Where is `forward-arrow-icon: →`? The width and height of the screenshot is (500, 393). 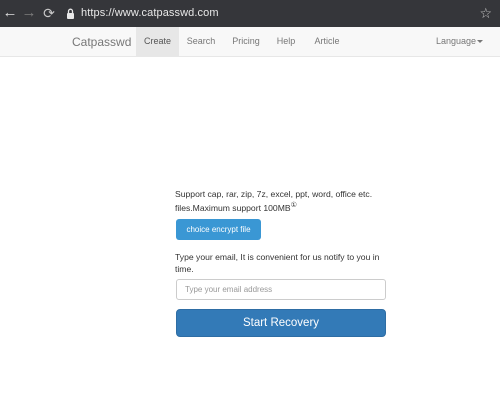 forward-arrow-icon: → is located at coordinates (29, 13).